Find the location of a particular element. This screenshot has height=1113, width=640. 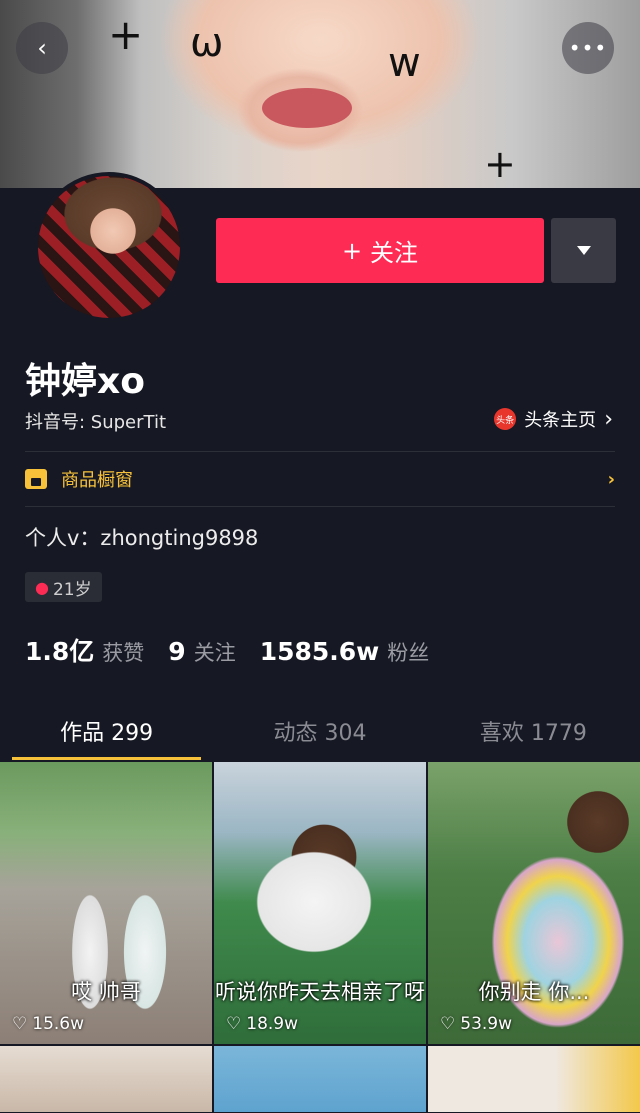

video-likes: ♡ 15.6w is located at coordinates (48, 1024).